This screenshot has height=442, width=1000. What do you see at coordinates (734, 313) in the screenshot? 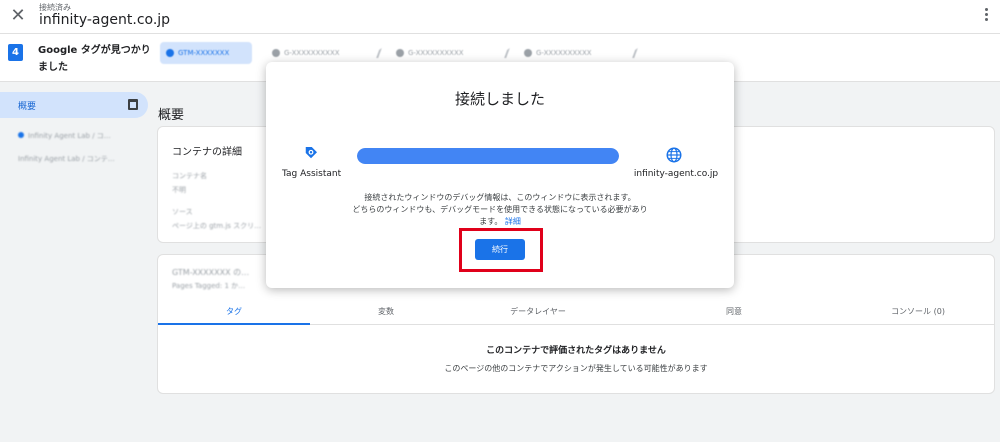
I see `tab-consent: 同意` at bounding box center [734, 313].